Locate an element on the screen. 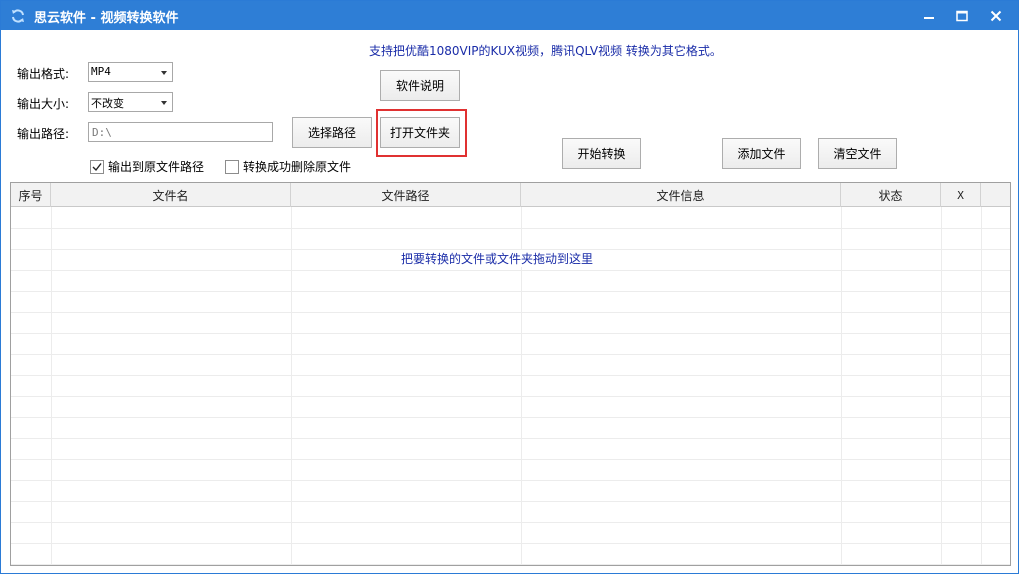 This screenshot has height=574, width=1019. size-value: 不改变 is located at coordinates (107, 103).